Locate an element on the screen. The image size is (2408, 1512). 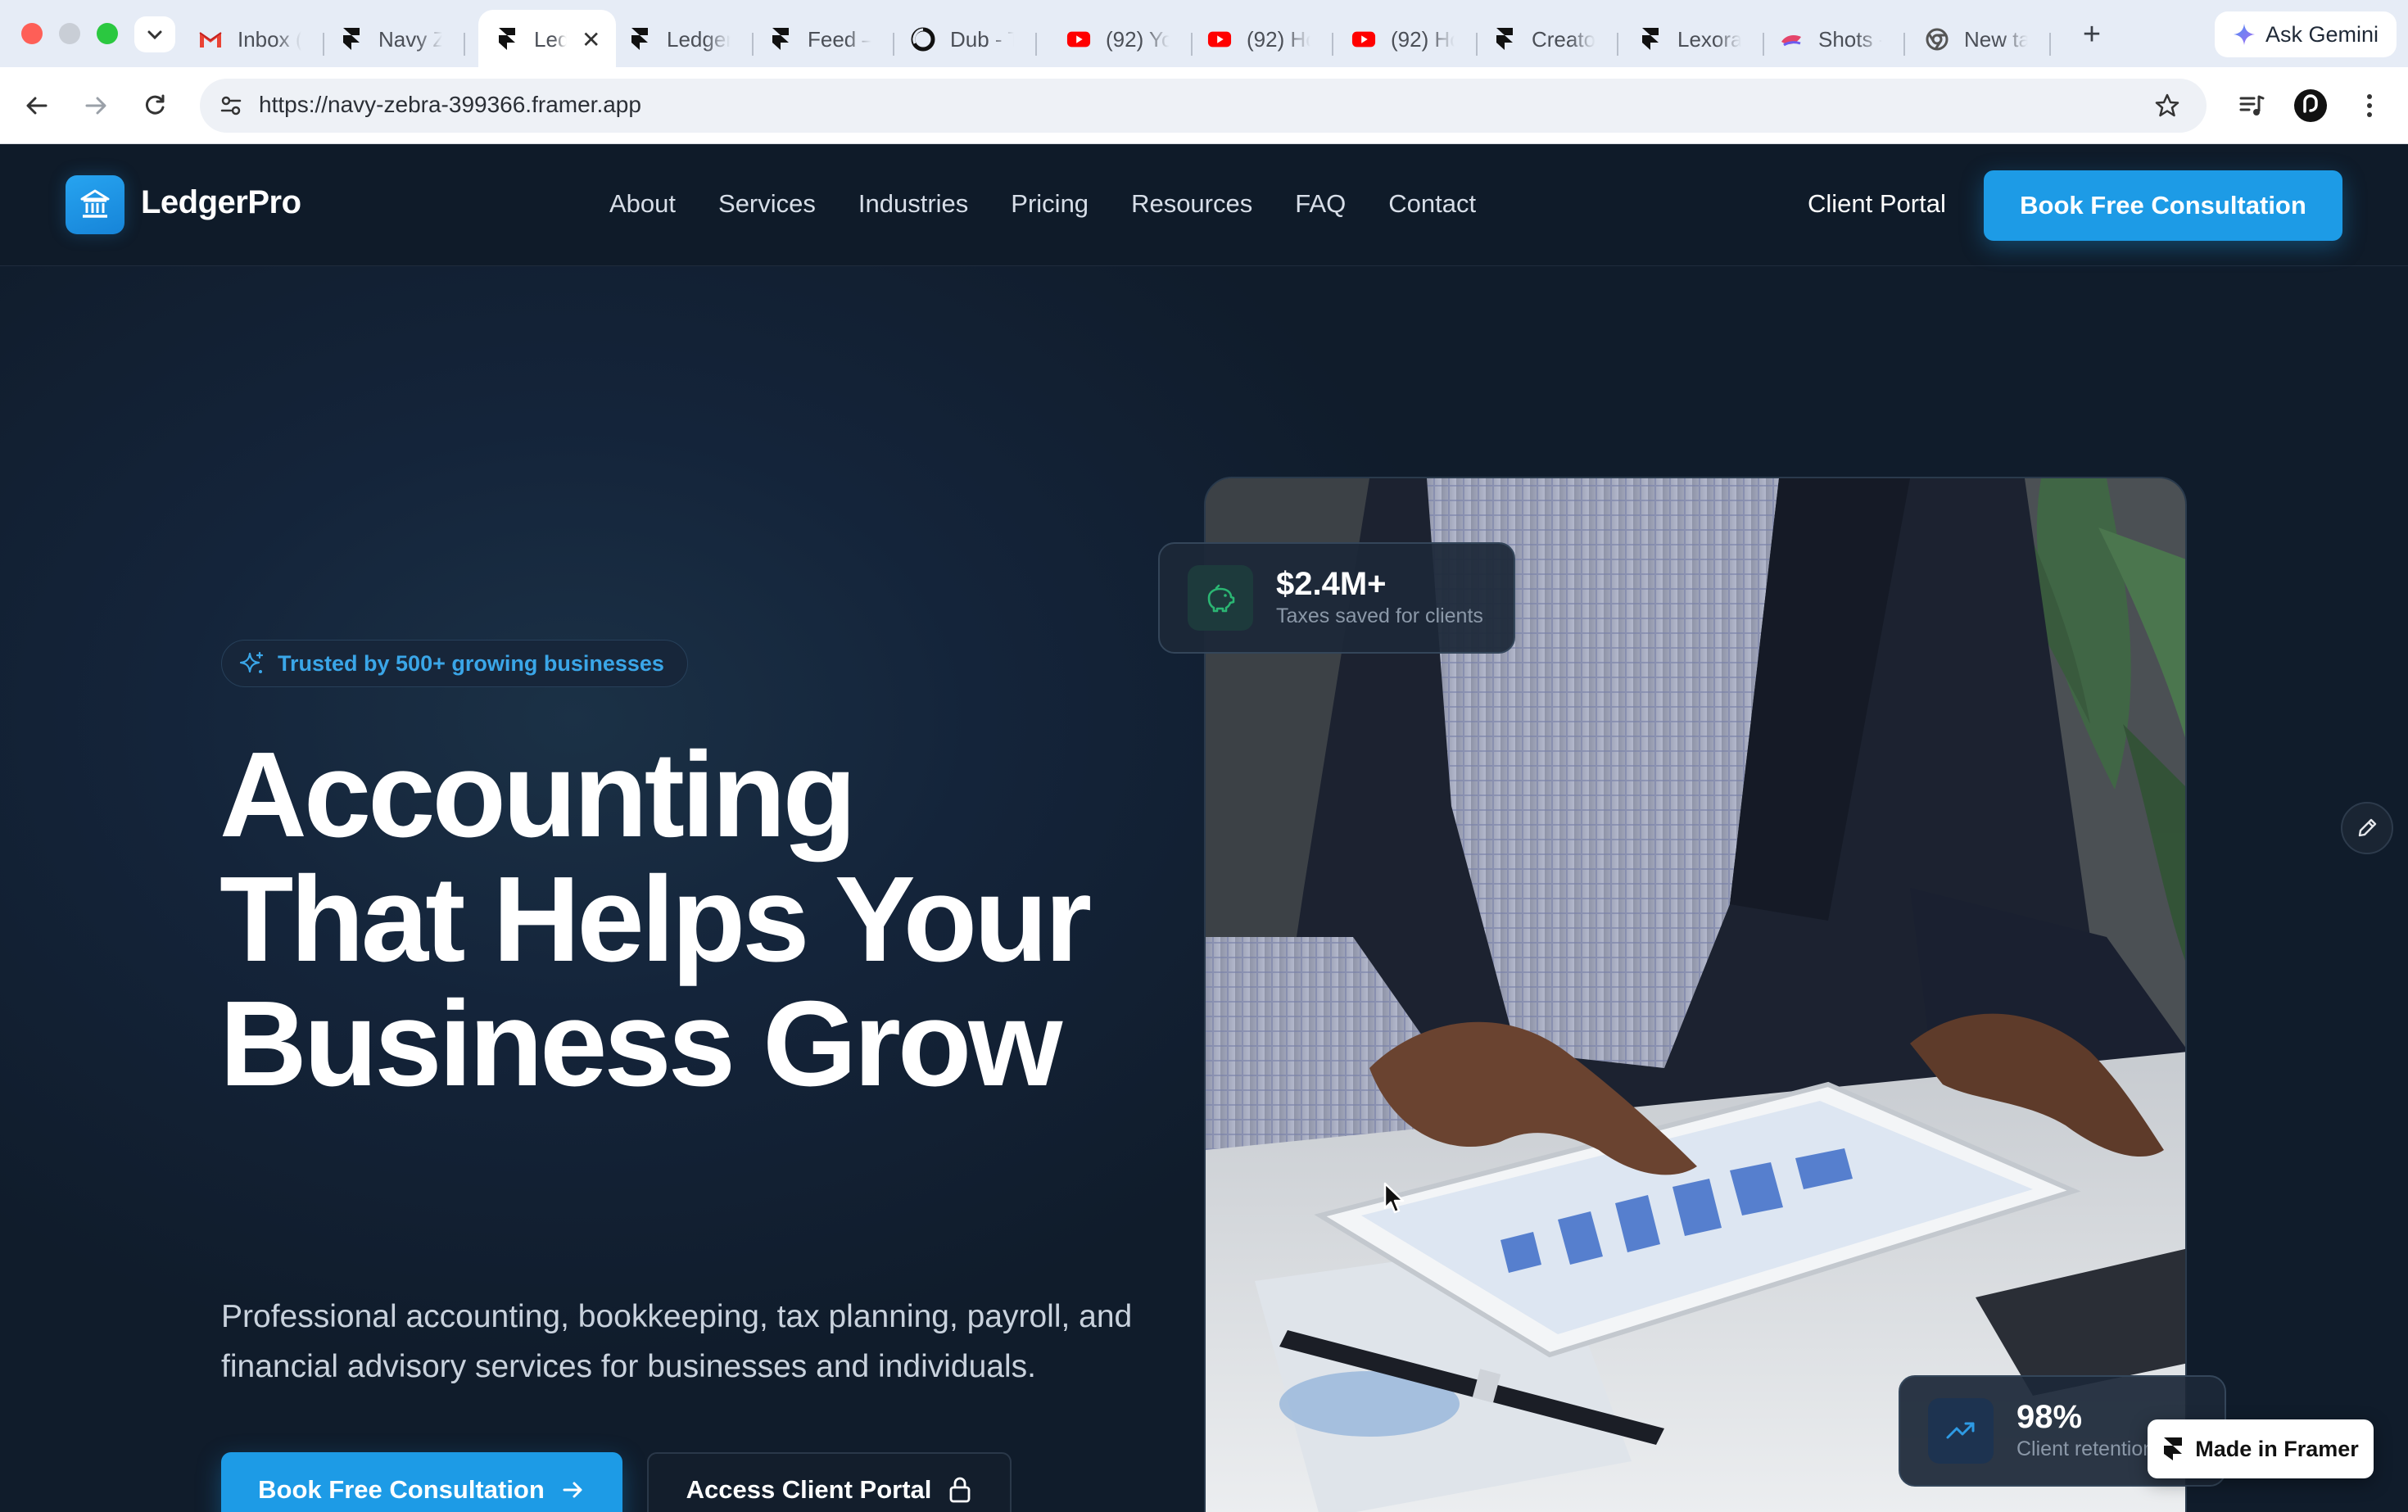
access-portal-label: Access Client Portal is located at coordinates (809, 1489).